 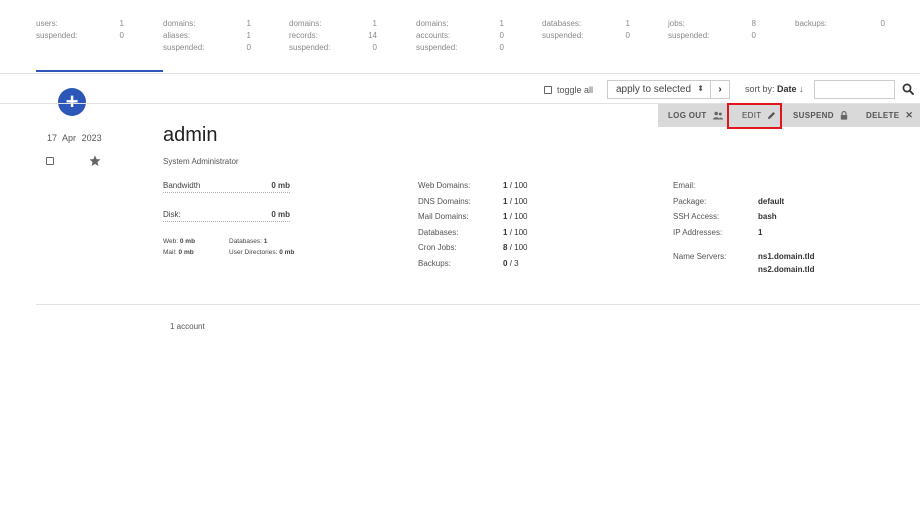 What do you see at coordinates (515, 232) in the screenshot?
I see `limit-value: 1 / 100` at bounding box center [515, 232].